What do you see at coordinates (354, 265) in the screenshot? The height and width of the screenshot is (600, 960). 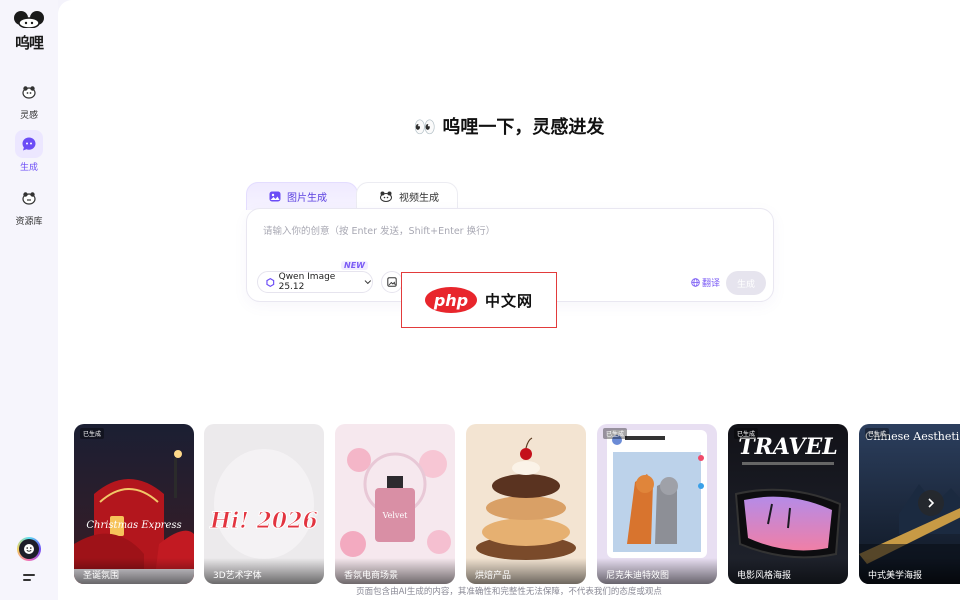 I see `new-badge: NEW` at bounding box center [354, 265].